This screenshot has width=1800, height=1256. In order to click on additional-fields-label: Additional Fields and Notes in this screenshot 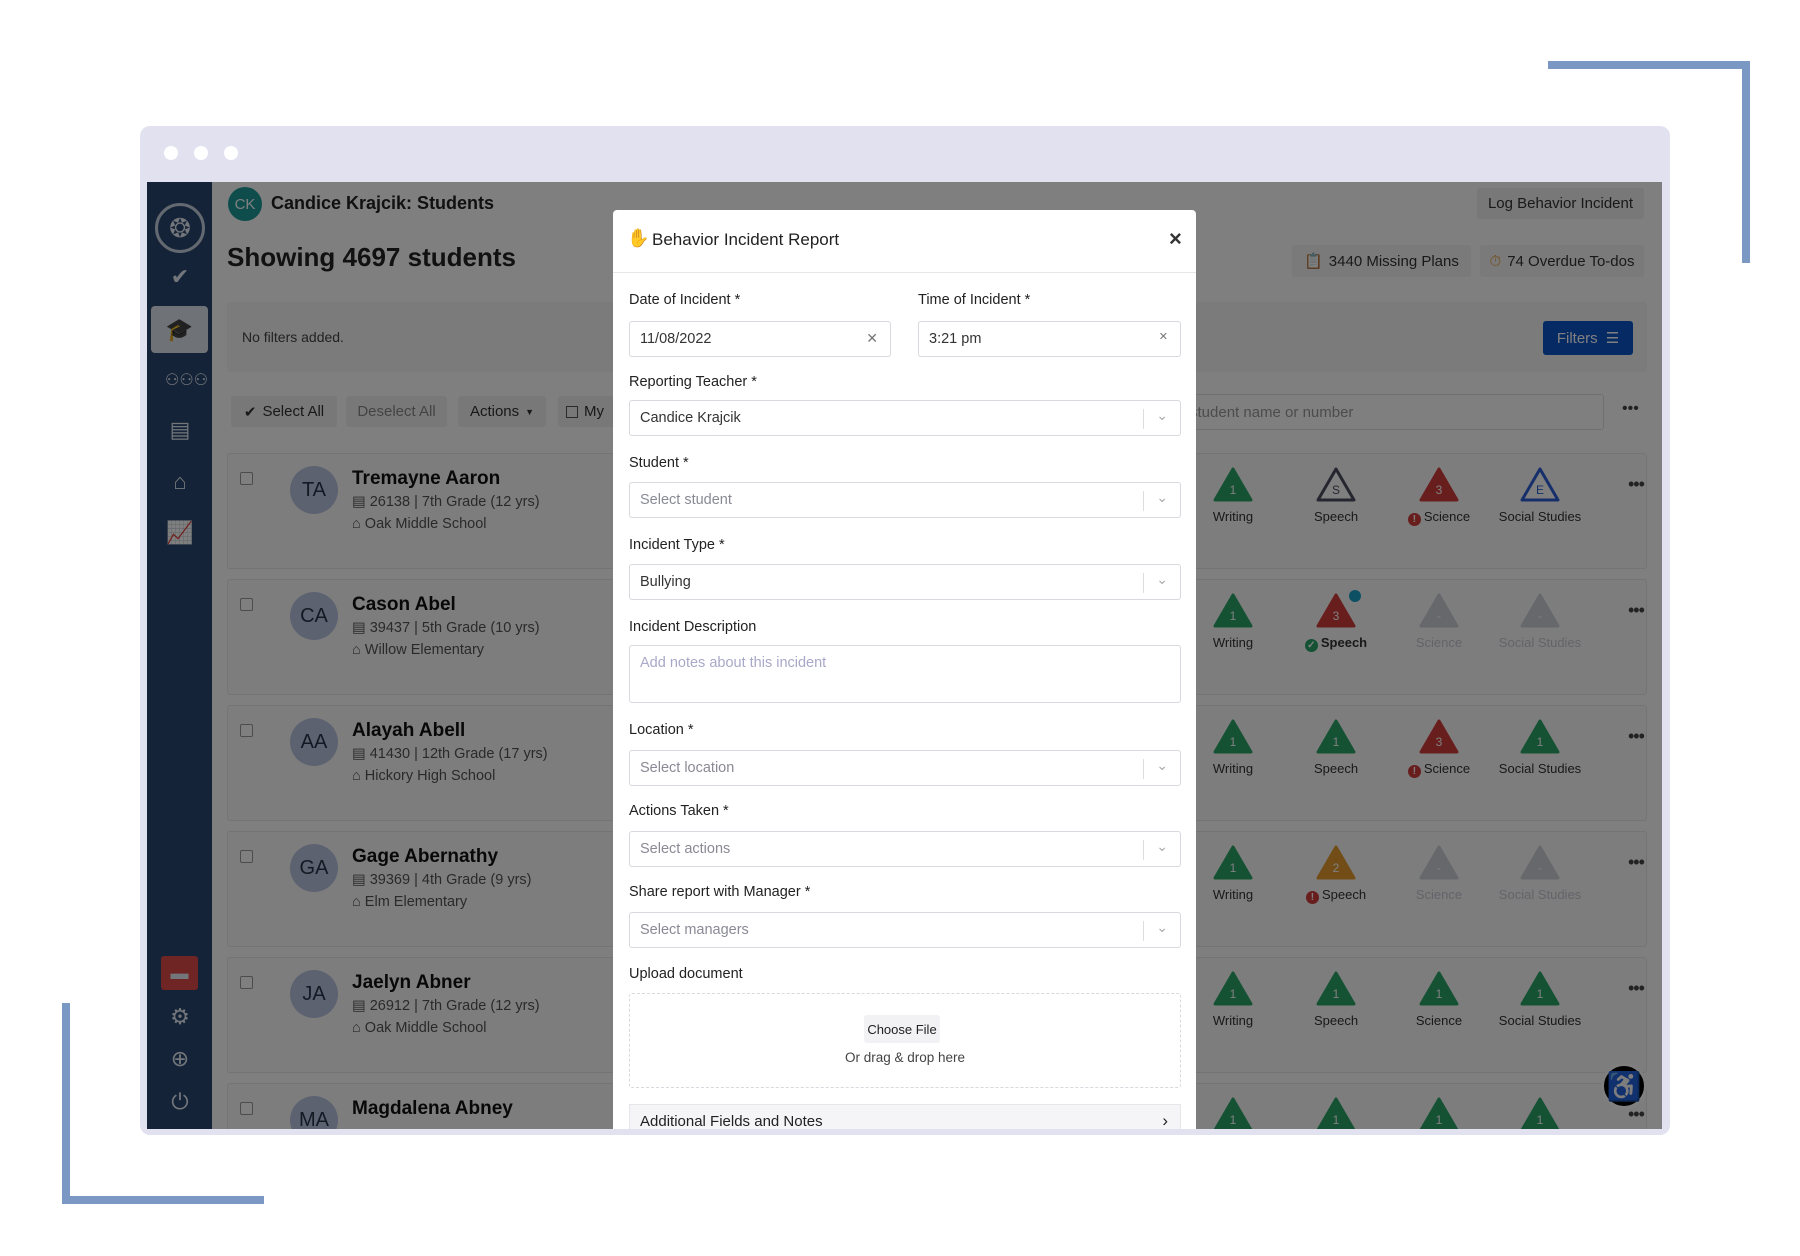, I will do `click(731, 1121)`.